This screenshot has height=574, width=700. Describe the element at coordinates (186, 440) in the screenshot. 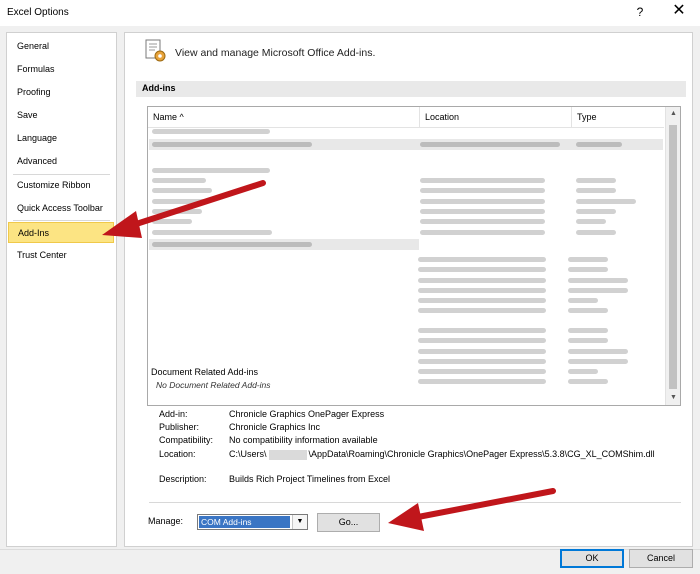

I see `compatibility-label: Compatibility:` at that location.